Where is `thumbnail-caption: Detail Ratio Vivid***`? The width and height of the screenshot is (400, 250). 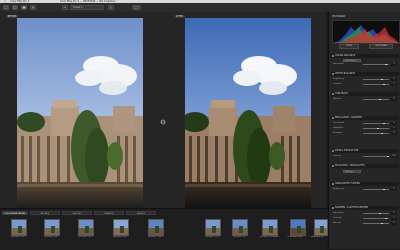 thumbnail-caption: Detail Ratio Vivid*** is located at coordinates (296, 237).